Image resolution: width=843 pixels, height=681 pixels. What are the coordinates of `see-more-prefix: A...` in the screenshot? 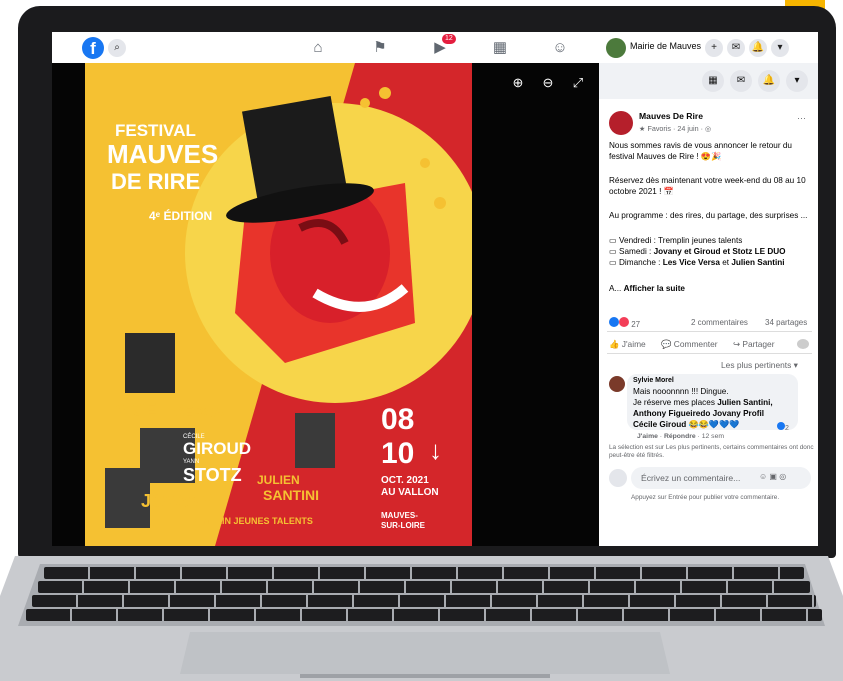 It's located at (616, 288).